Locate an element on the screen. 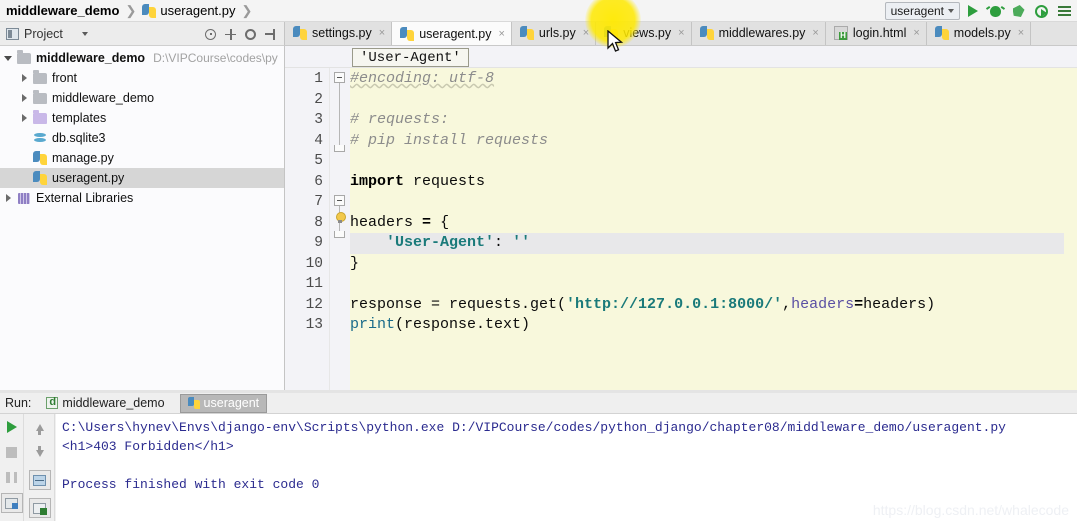 The width and height of the screenshot is (1077, 521). breadcrumb-project: middleware_demo is located at coordinates (62, 10).